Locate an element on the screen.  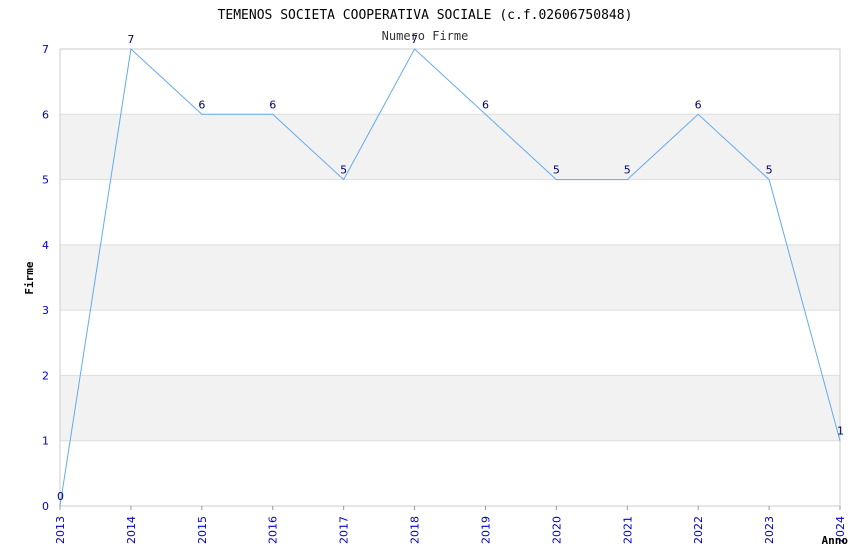
x-tick-label: 2021 is located at coordinates (627, 530).